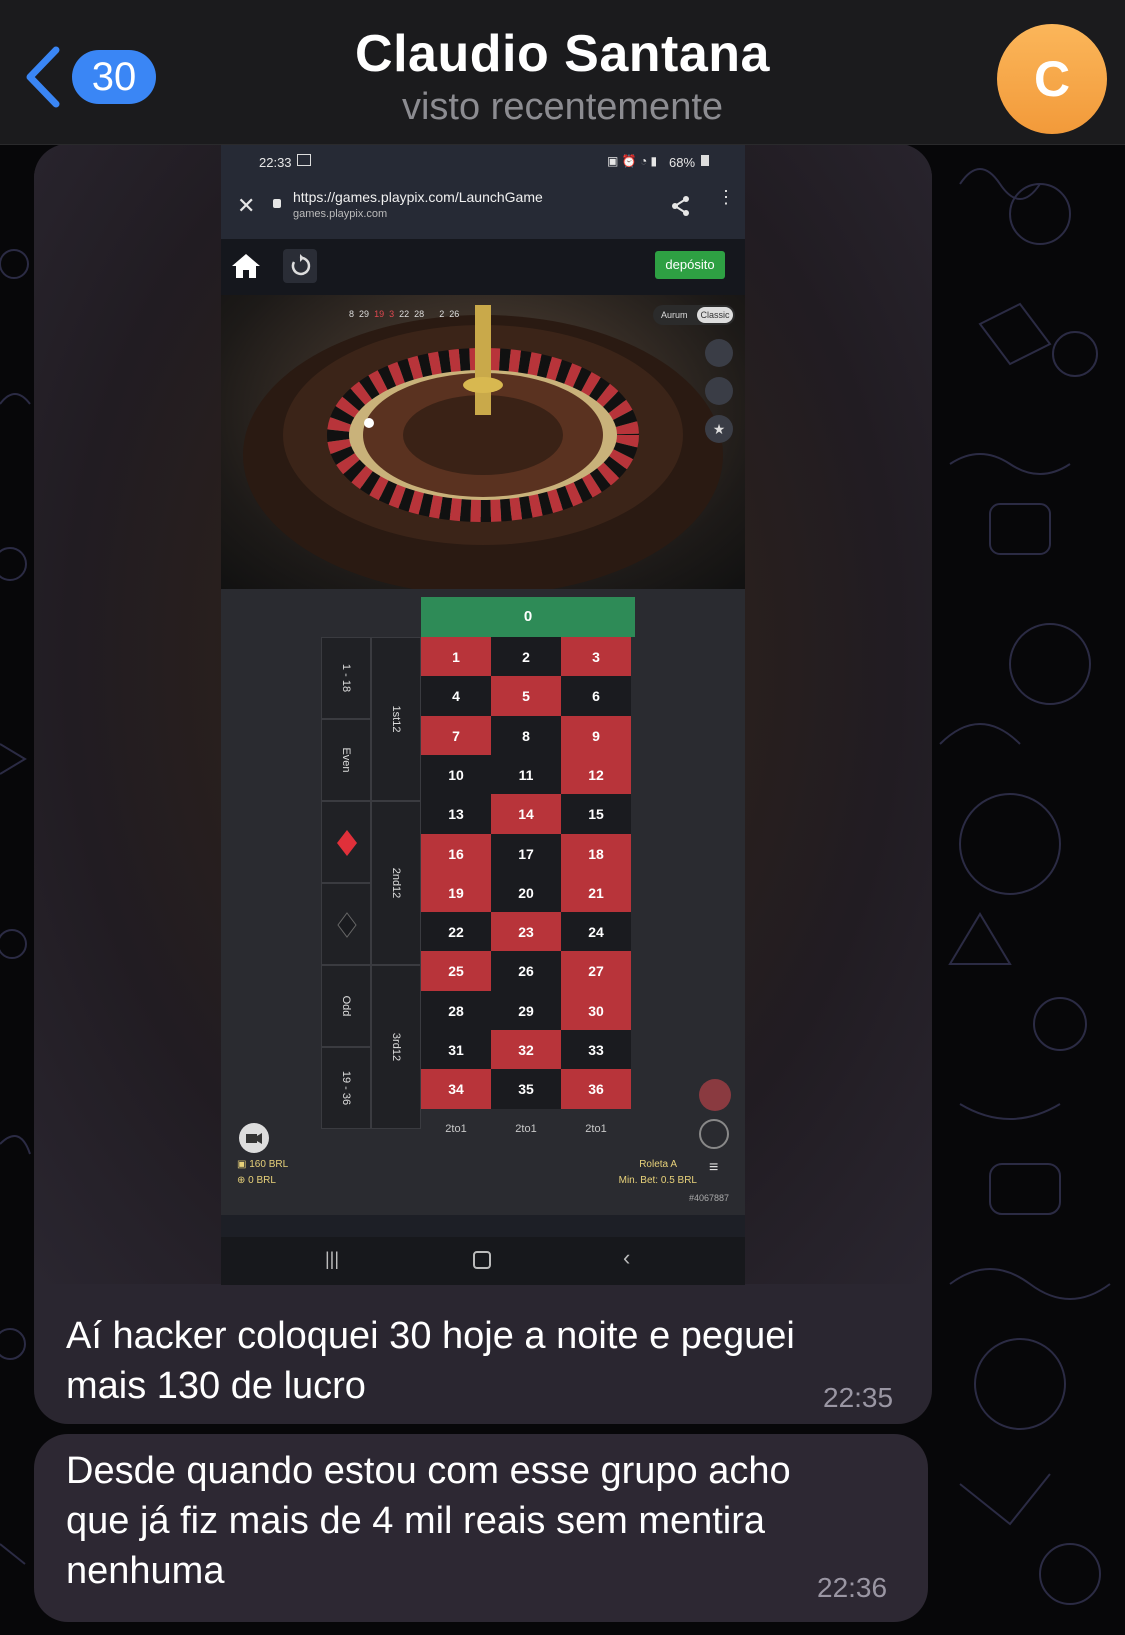 This screenshot has height=1635, width=1125. I want to click on number-cell: 9, so click(596, 735).